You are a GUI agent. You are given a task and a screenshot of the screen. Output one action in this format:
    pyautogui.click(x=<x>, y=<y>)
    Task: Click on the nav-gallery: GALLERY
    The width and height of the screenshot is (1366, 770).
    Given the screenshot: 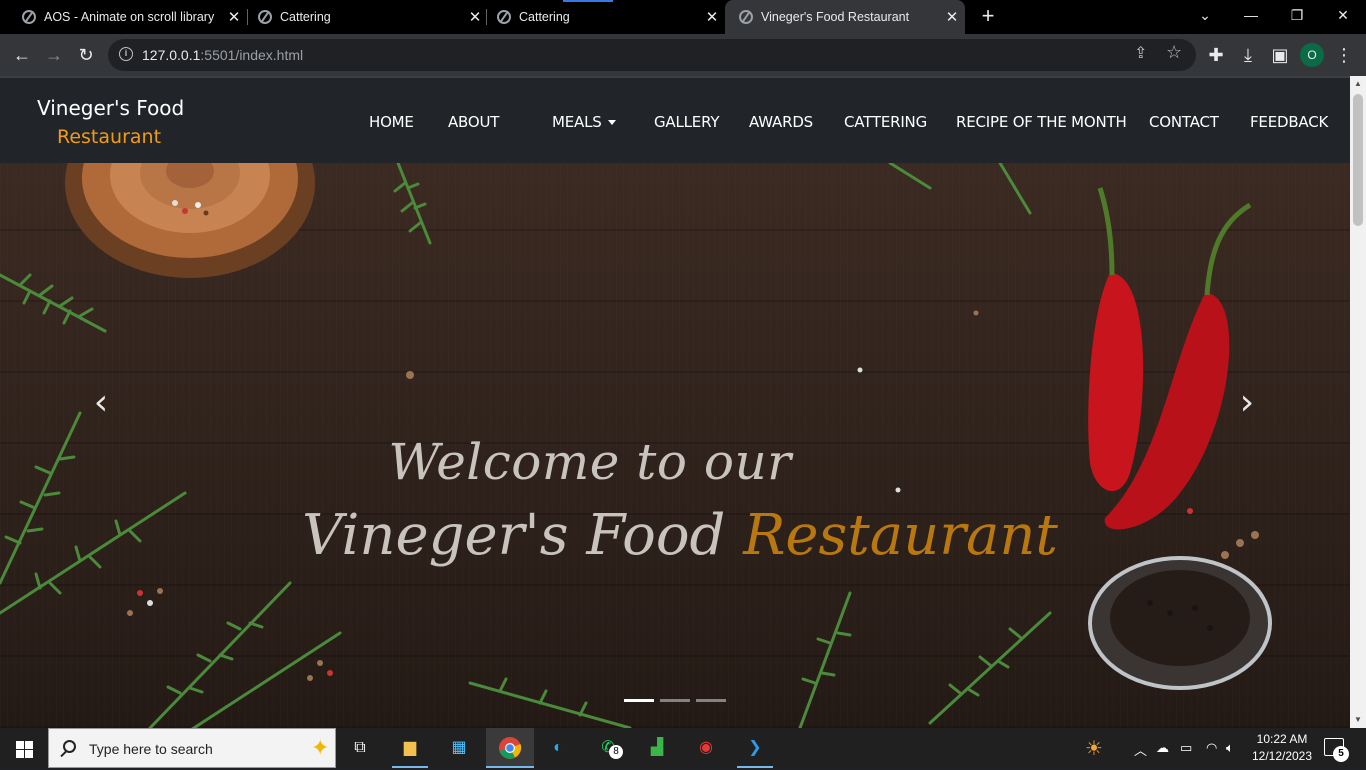 What is the action you would take?
    pyautogui.click(x=687, y=122)
    